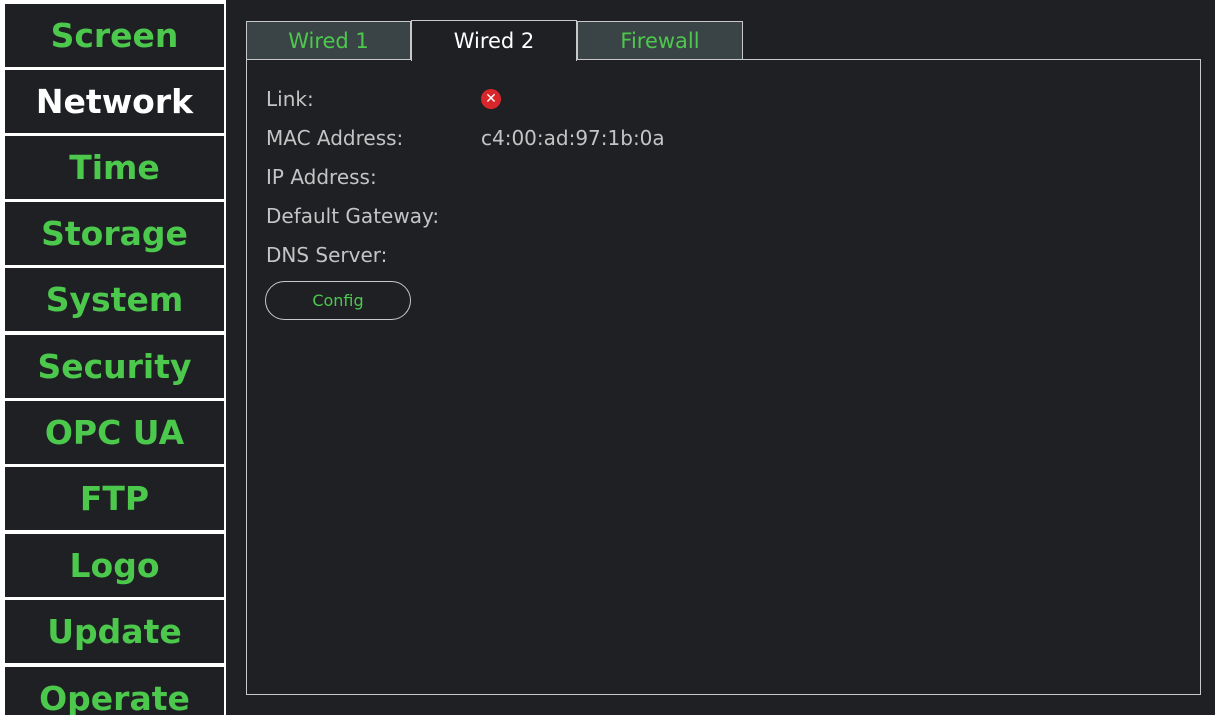 Image resolution: width=1215 pixels, height=715 pixels. Describe the element at coordinates (491, 99) in the screenshot. I see `error-circle-icon: ✕` at that location.